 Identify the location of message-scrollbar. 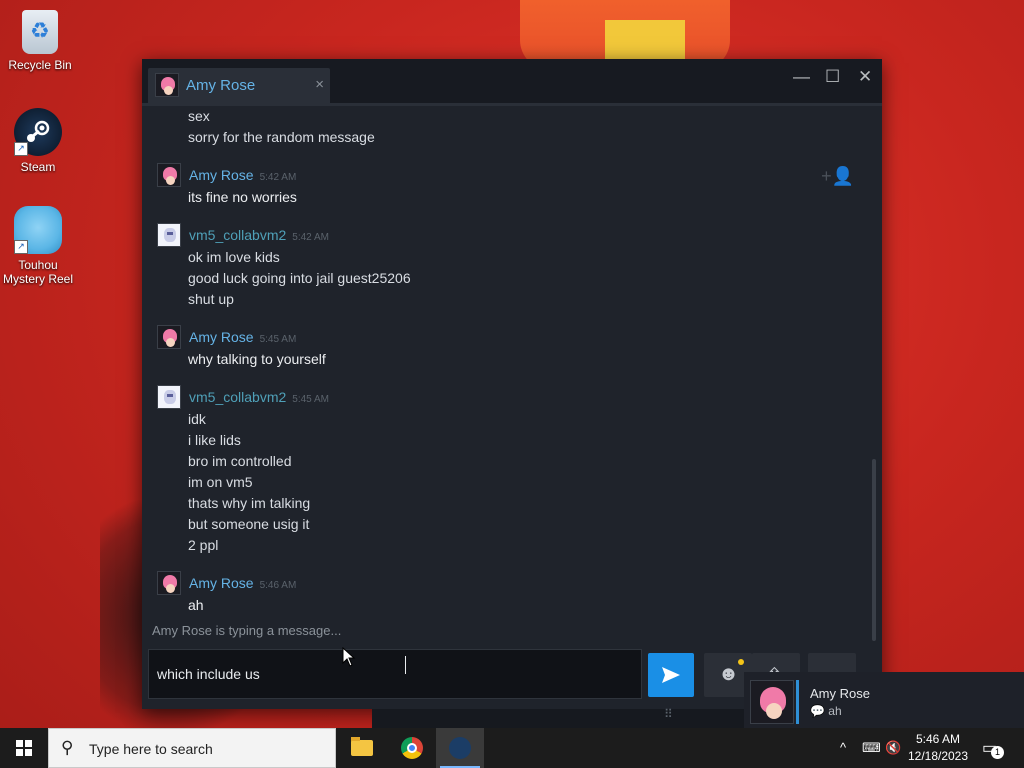
(874, 550).